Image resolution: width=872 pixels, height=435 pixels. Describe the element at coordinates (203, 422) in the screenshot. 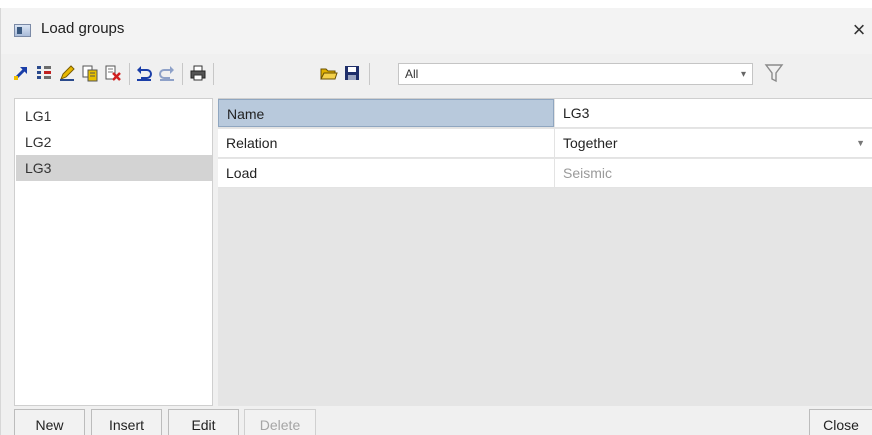

I see `edit-button: Edit` at that location.